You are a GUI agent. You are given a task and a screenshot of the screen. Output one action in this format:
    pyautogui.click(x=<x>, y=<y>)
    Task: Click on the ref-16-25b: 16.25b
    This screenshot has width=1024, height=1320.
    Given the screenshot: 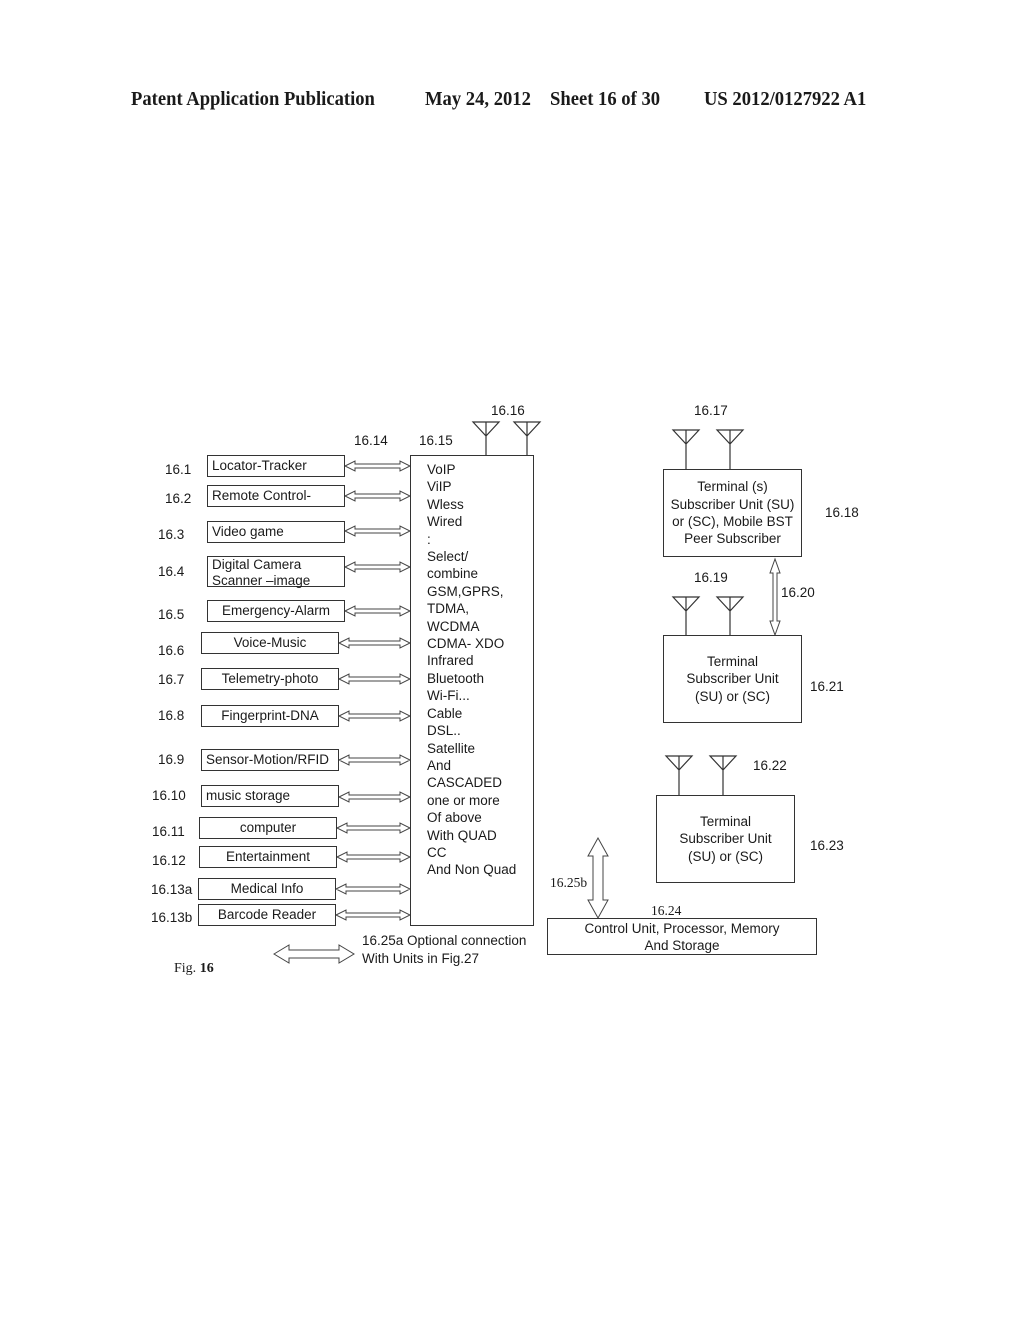 What is the action you would take?
    pyautogui.click(x=569, y=882)
    